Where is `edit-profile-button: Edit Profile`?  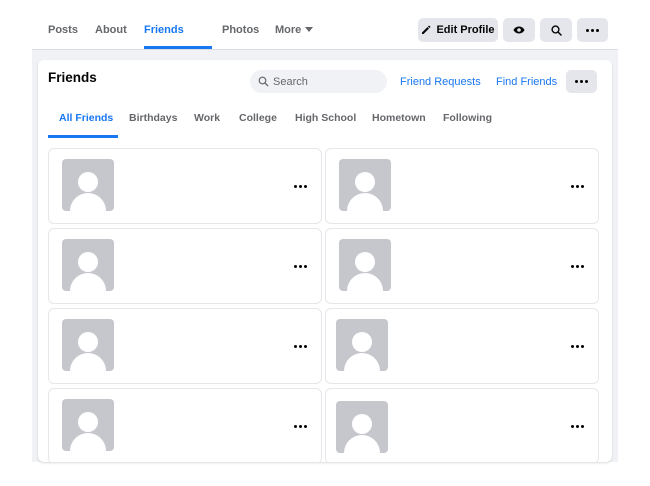
edit-profile-button: Edit Profile is located at coordinates (458, 30).